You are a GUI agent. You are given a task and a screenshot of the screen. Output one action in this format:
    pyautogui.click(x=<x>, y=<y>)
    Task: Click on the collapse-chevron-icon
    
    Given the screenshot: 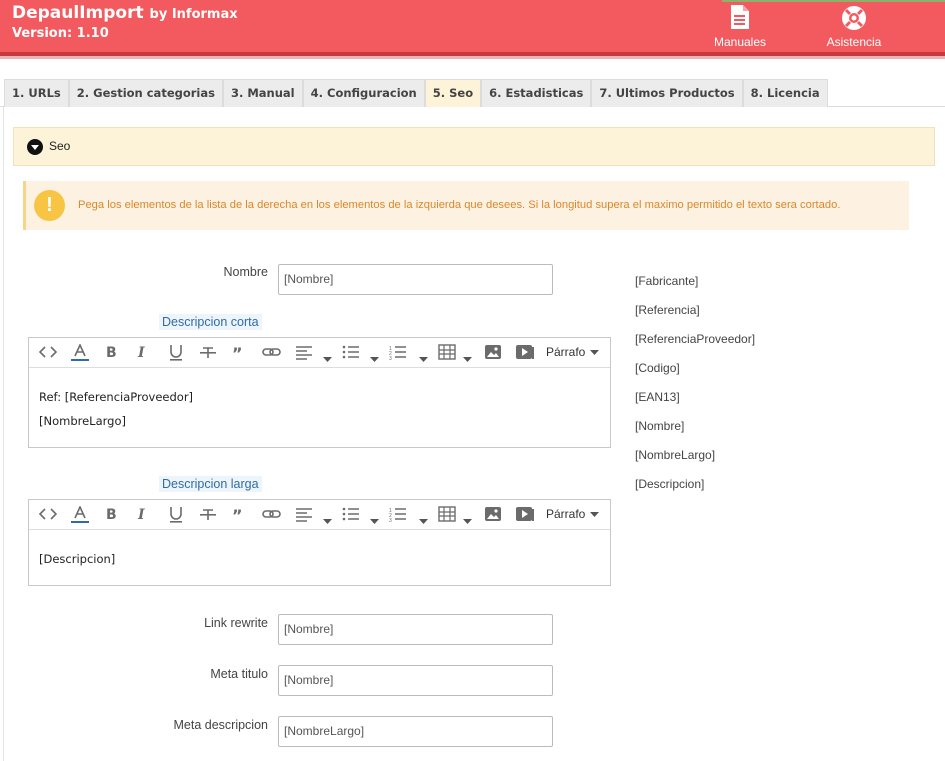 What is the action you would take?
    pyautogui.click(x=35, y=147)
    